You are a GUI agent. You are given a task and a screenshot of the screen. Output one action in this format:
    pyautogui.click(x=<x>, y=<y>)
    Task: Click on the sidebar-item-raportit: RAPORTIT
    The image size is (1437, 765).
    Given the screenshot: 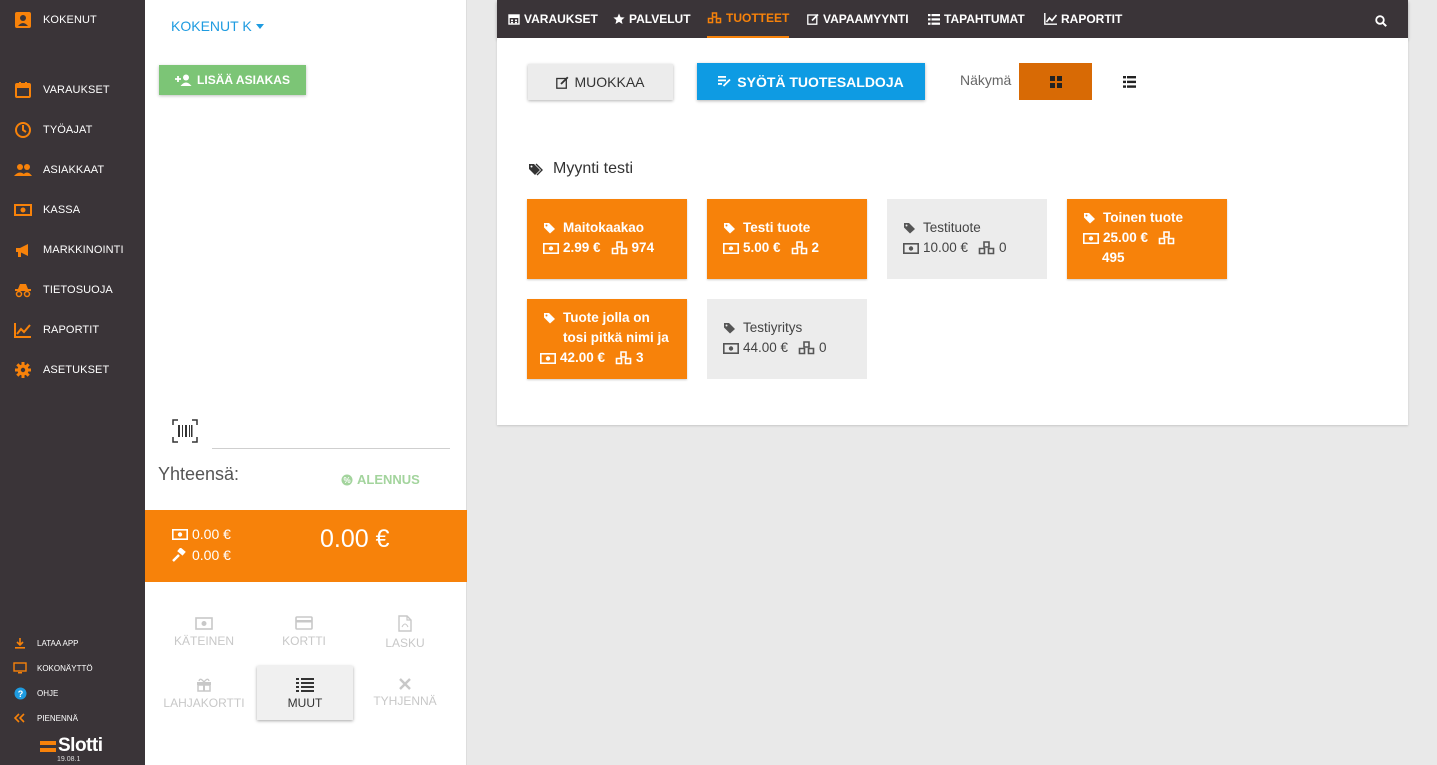 What is the action you would take?
    pyautogui.click(x=72, y=330)
    